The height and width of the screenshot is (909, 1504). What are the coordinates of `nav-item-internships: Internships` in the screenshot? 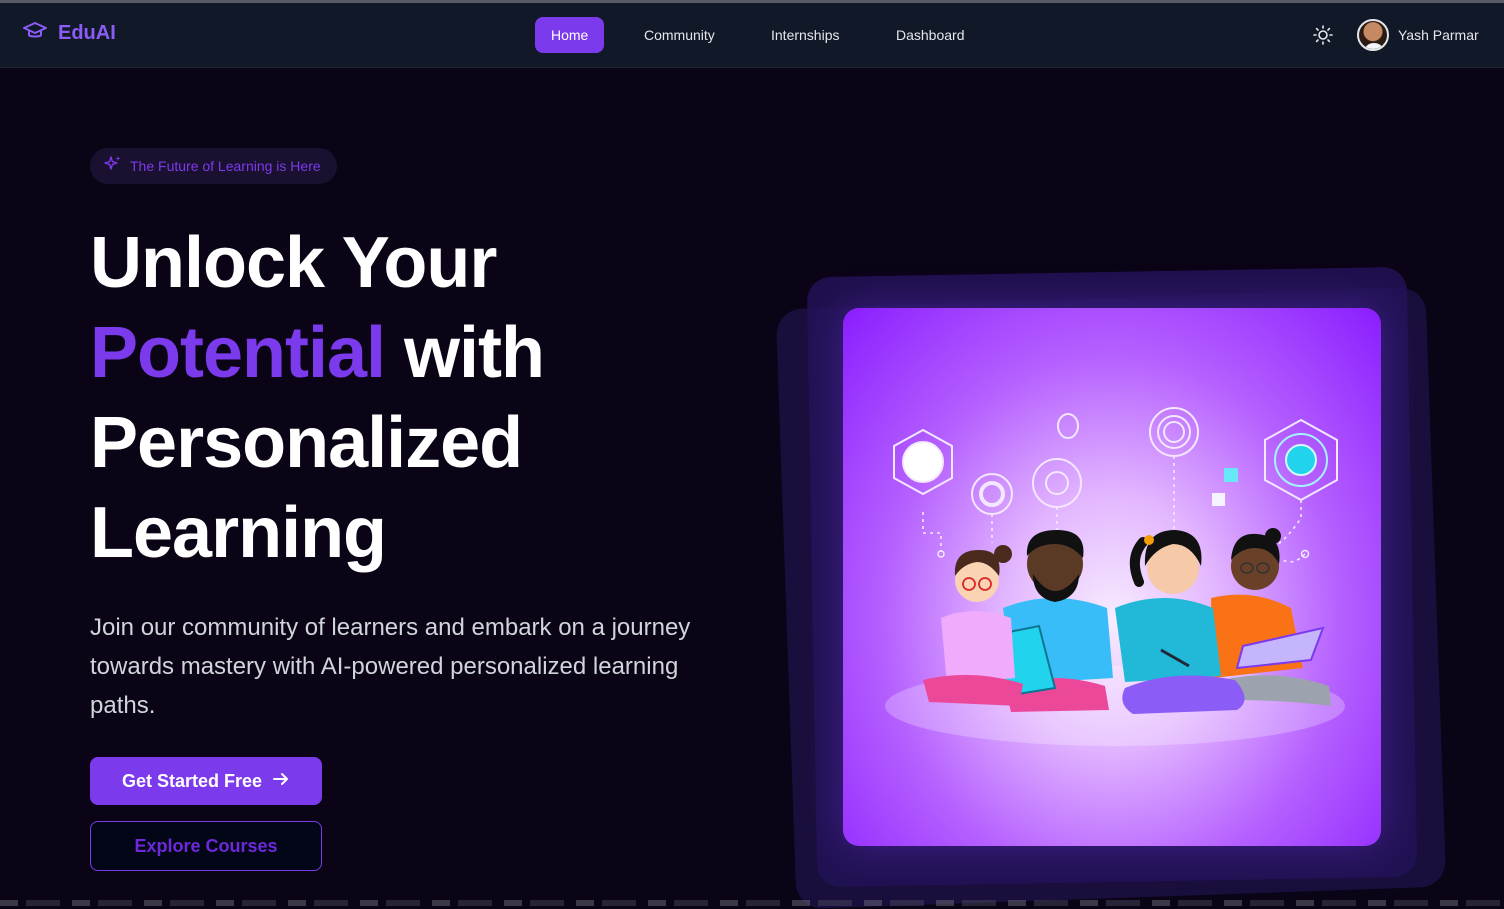 It's located at (805, 35).